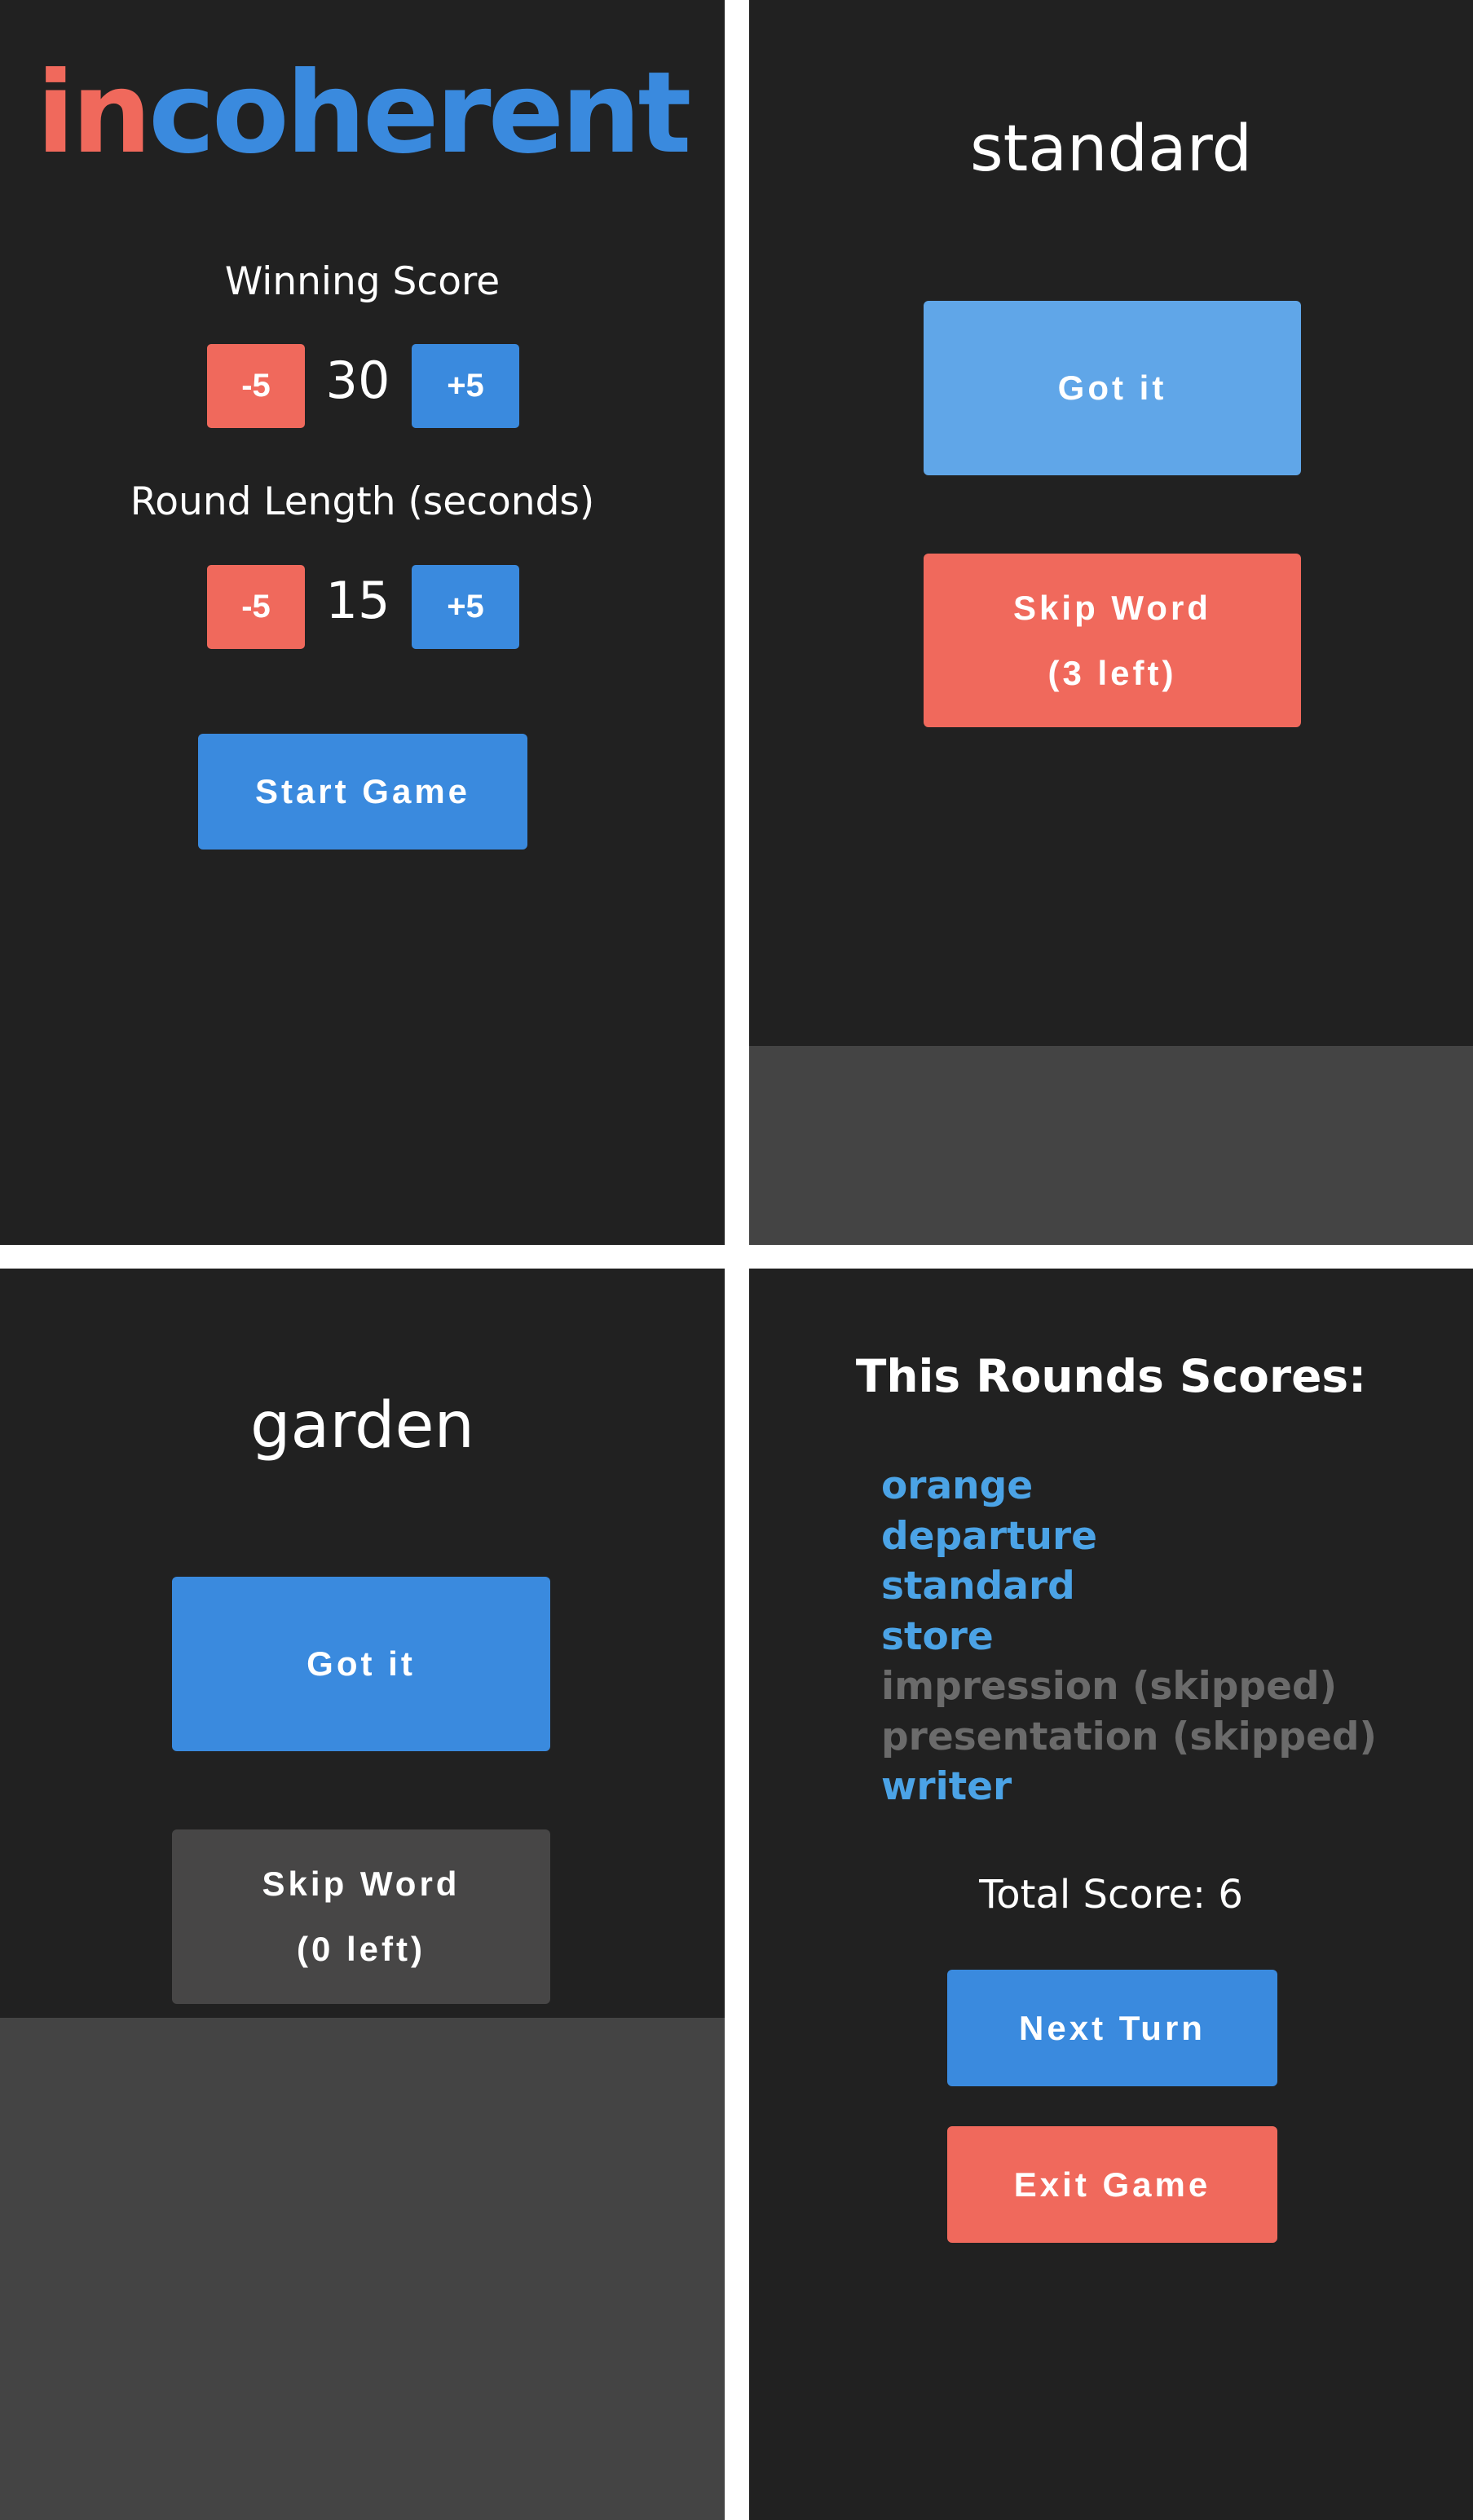 The width and height of the screenshot is (1473, 2520). Describe the element at coordinates (361, 1916) in the screenshot. I see `skip-word-button-disabled: Skip Word (0 left)` at that location.